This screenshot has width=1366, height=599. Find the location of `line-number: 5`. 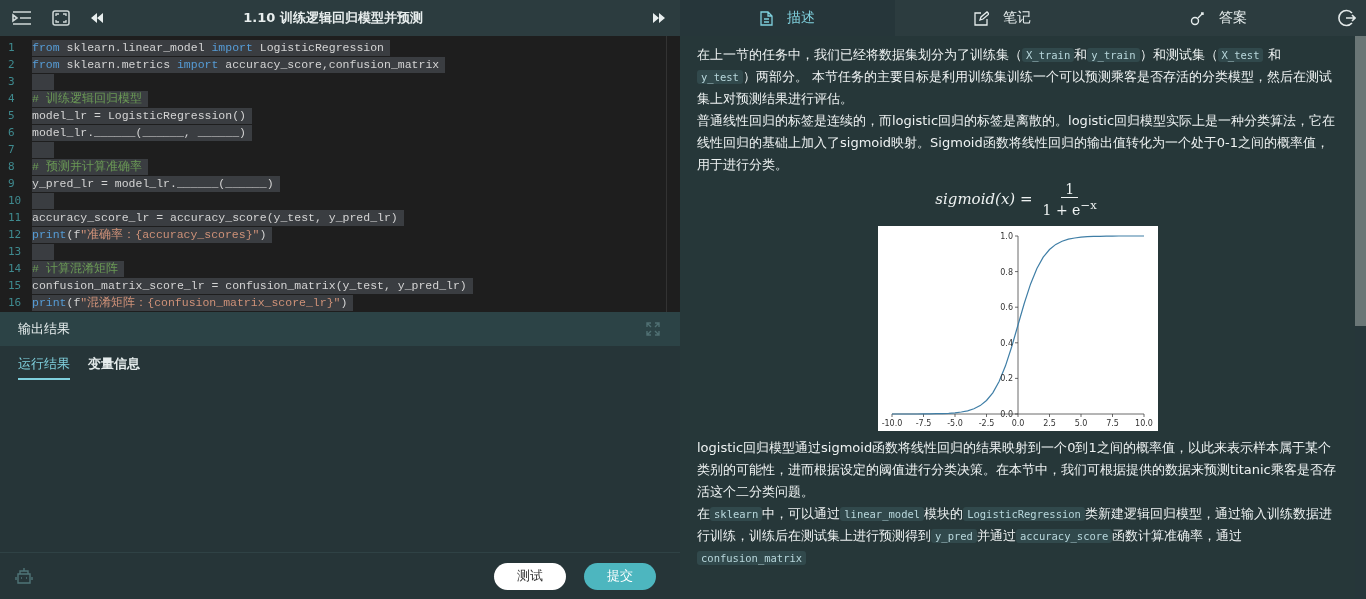

line-number: 5 is located at coordinates (11, 115).